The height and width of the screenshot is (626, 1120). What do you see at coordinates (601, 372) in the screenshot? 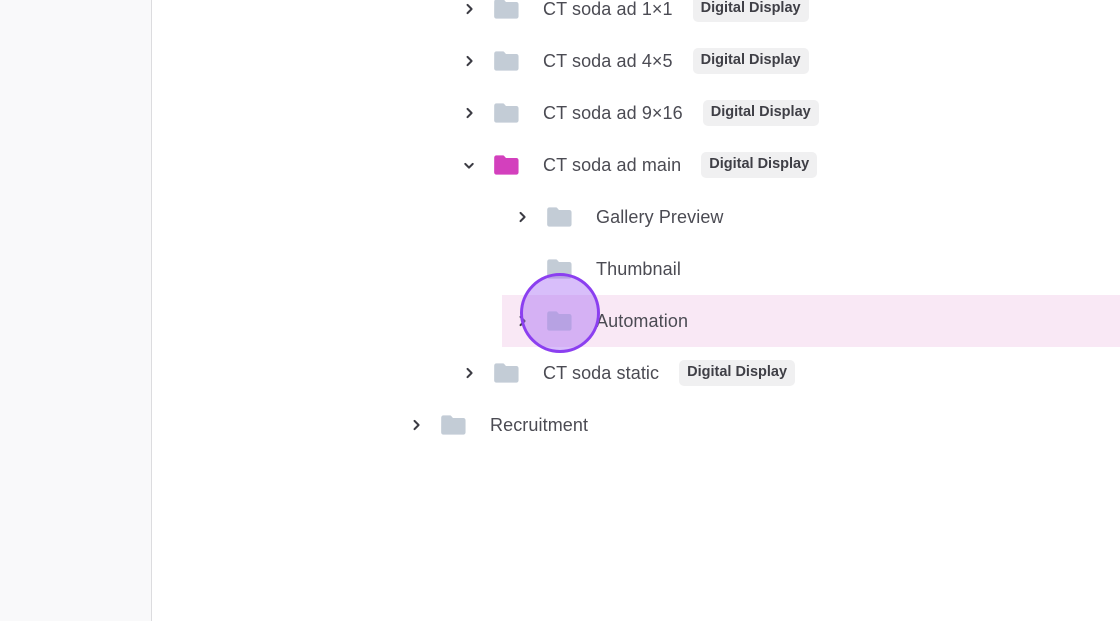
I see `tree-row-label: CT soda static` at bounding box center [601, 372].